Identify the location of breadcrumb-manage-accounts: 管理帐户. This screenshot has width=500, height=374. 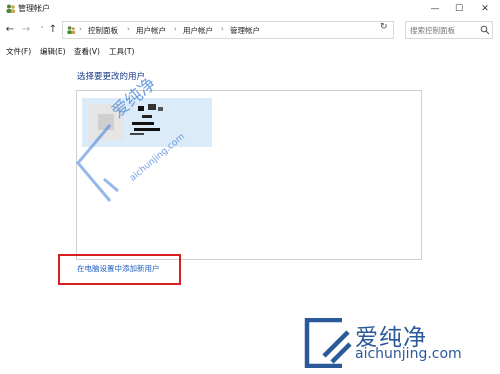
(245, 30).